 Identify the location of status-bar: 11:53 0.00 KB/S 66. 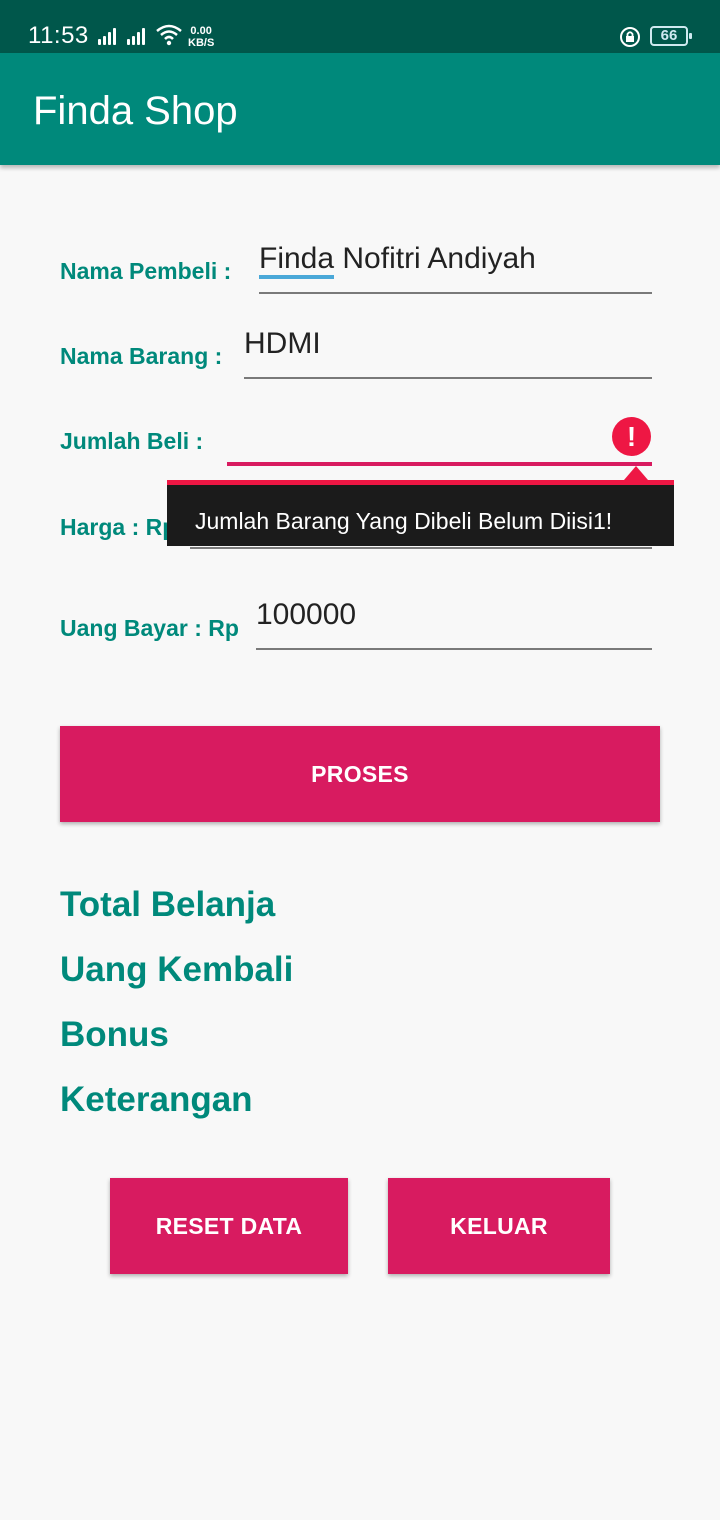
(360, 26).